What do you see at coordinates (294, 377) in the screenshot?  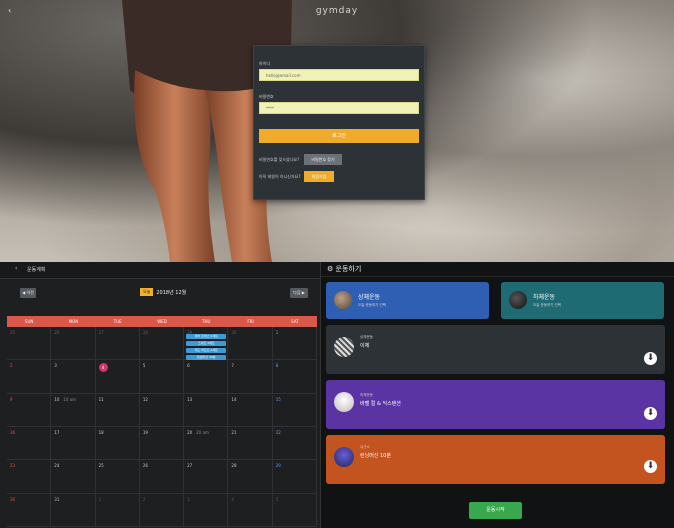 I see `calendar-day: 8` at bounding box center [294, 377].